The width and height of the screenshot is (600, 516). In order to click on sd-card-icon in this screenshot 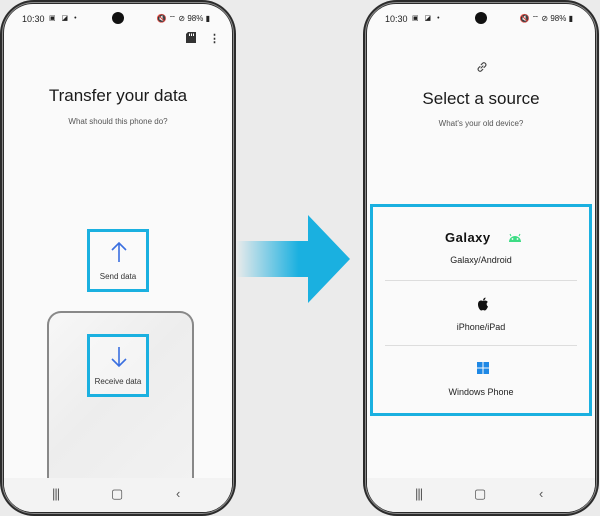, I will do `click(191, 39)`.